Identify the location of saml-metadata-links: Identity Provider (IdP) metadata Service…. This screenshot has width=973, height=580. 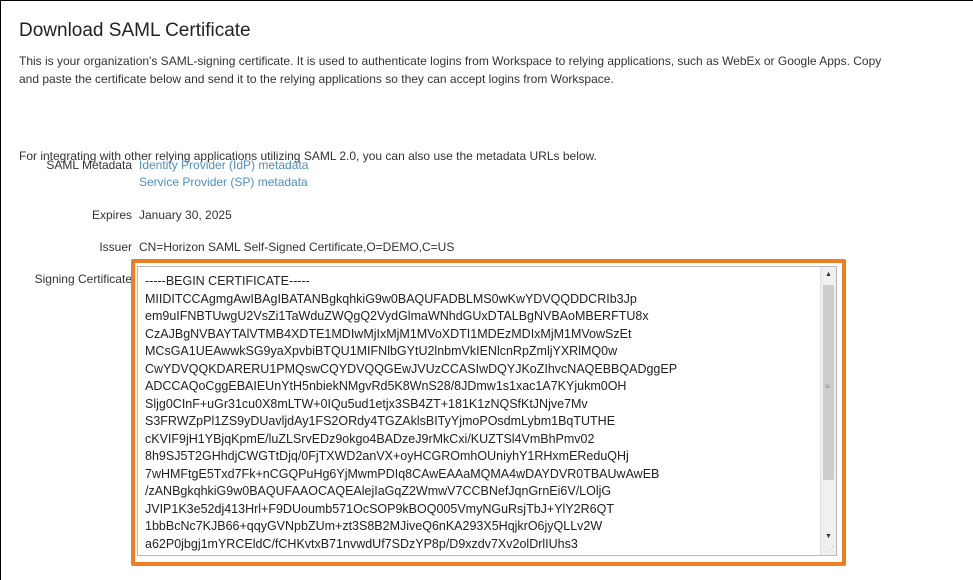
(223, 174).